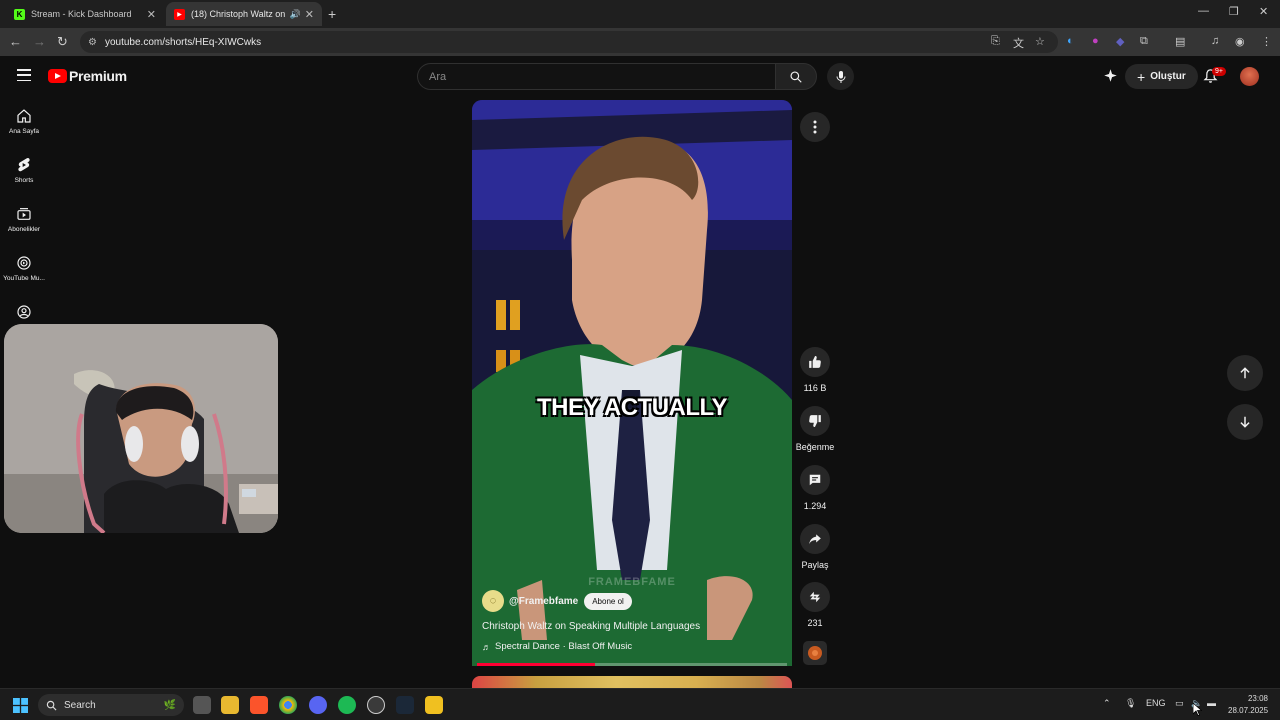 The width and height of the screenshot is (1280, 720). What do you see at coordinates (92, 42) in the screenshot?
I see `site-info-icon: ⚙` at bounding box center [92, 42].